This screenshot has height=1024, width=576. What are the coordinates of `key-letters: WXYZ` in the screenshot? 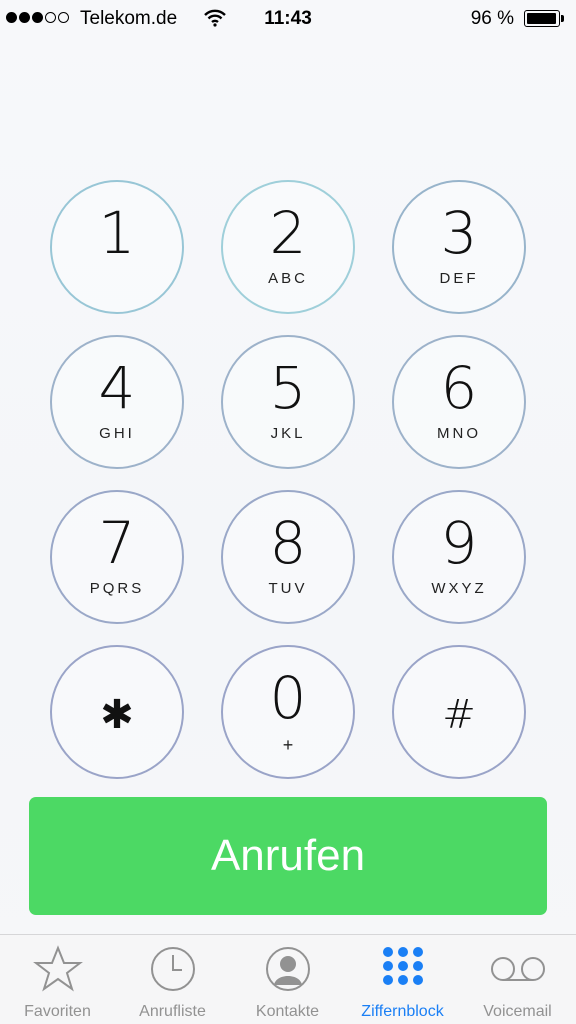 It's located at (459, 588).